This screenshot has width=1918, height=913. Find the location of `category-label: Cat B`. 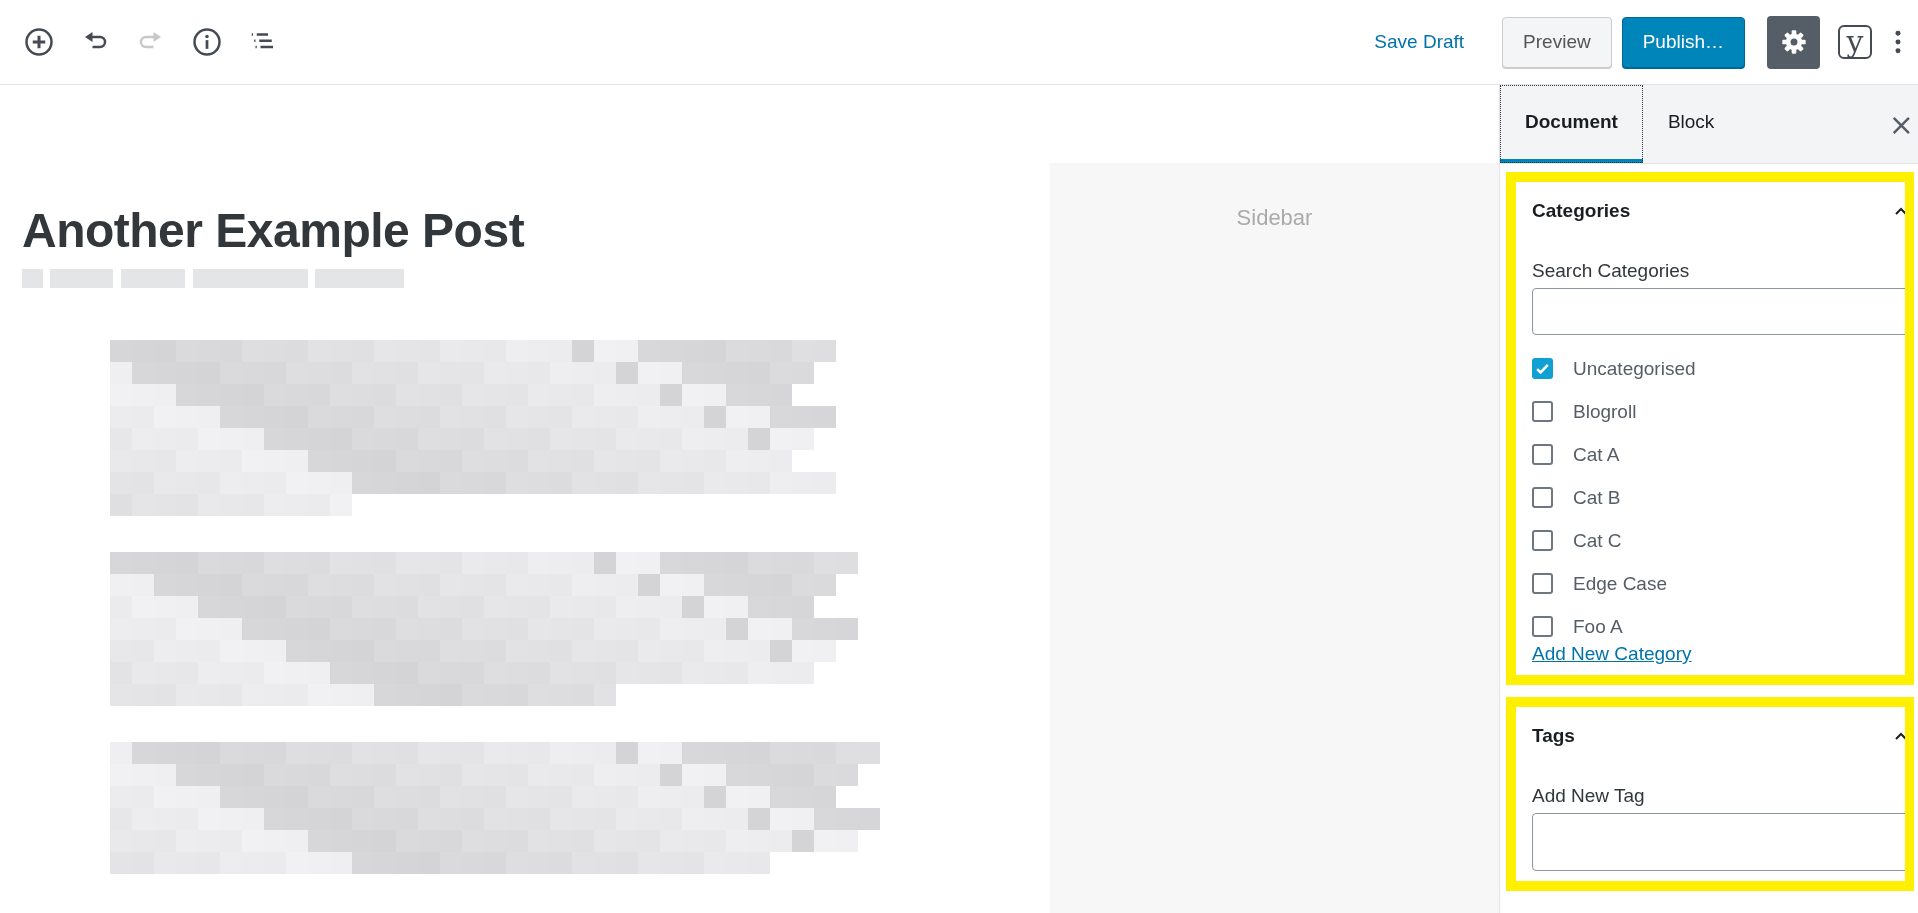

category-label: Cat B is located at coordinates (1597, 497).